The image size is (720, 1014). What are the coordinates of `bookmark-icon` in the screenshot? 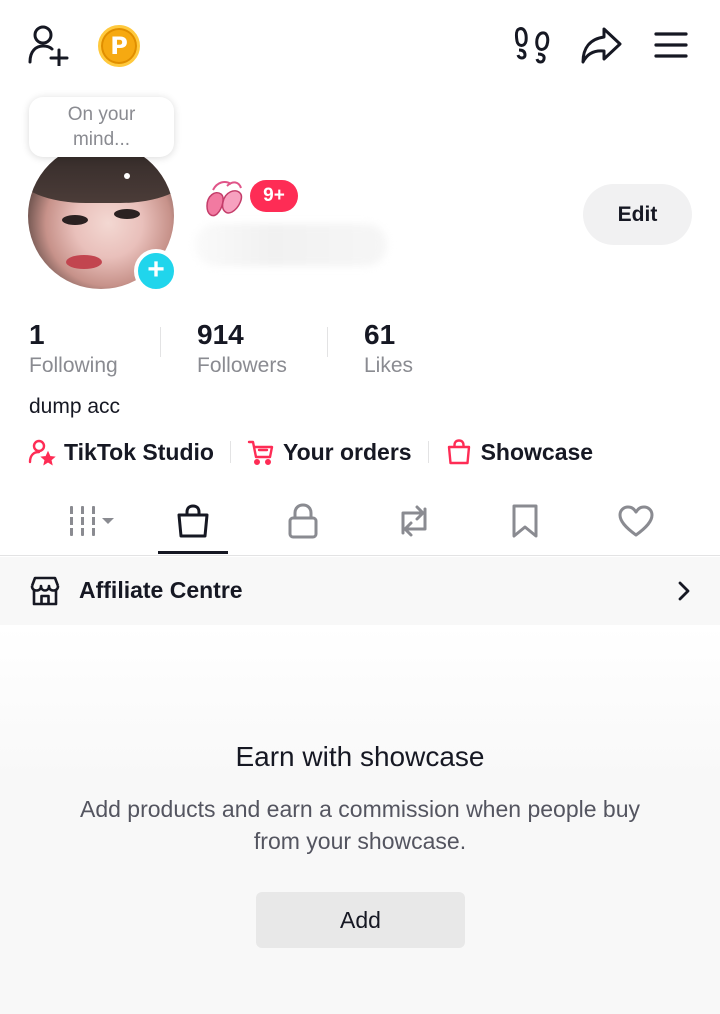 It's located at (525, 521).